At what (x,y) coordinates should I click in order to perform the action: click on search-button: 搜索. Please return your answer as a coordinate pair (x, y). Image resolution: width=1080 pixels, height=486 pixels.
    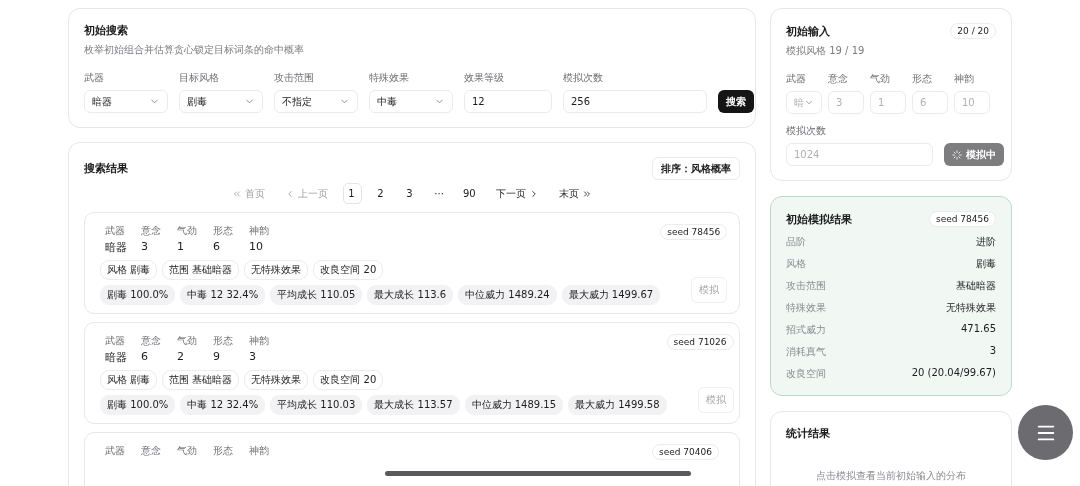
    Looking at the image, I should click on (736, 101).